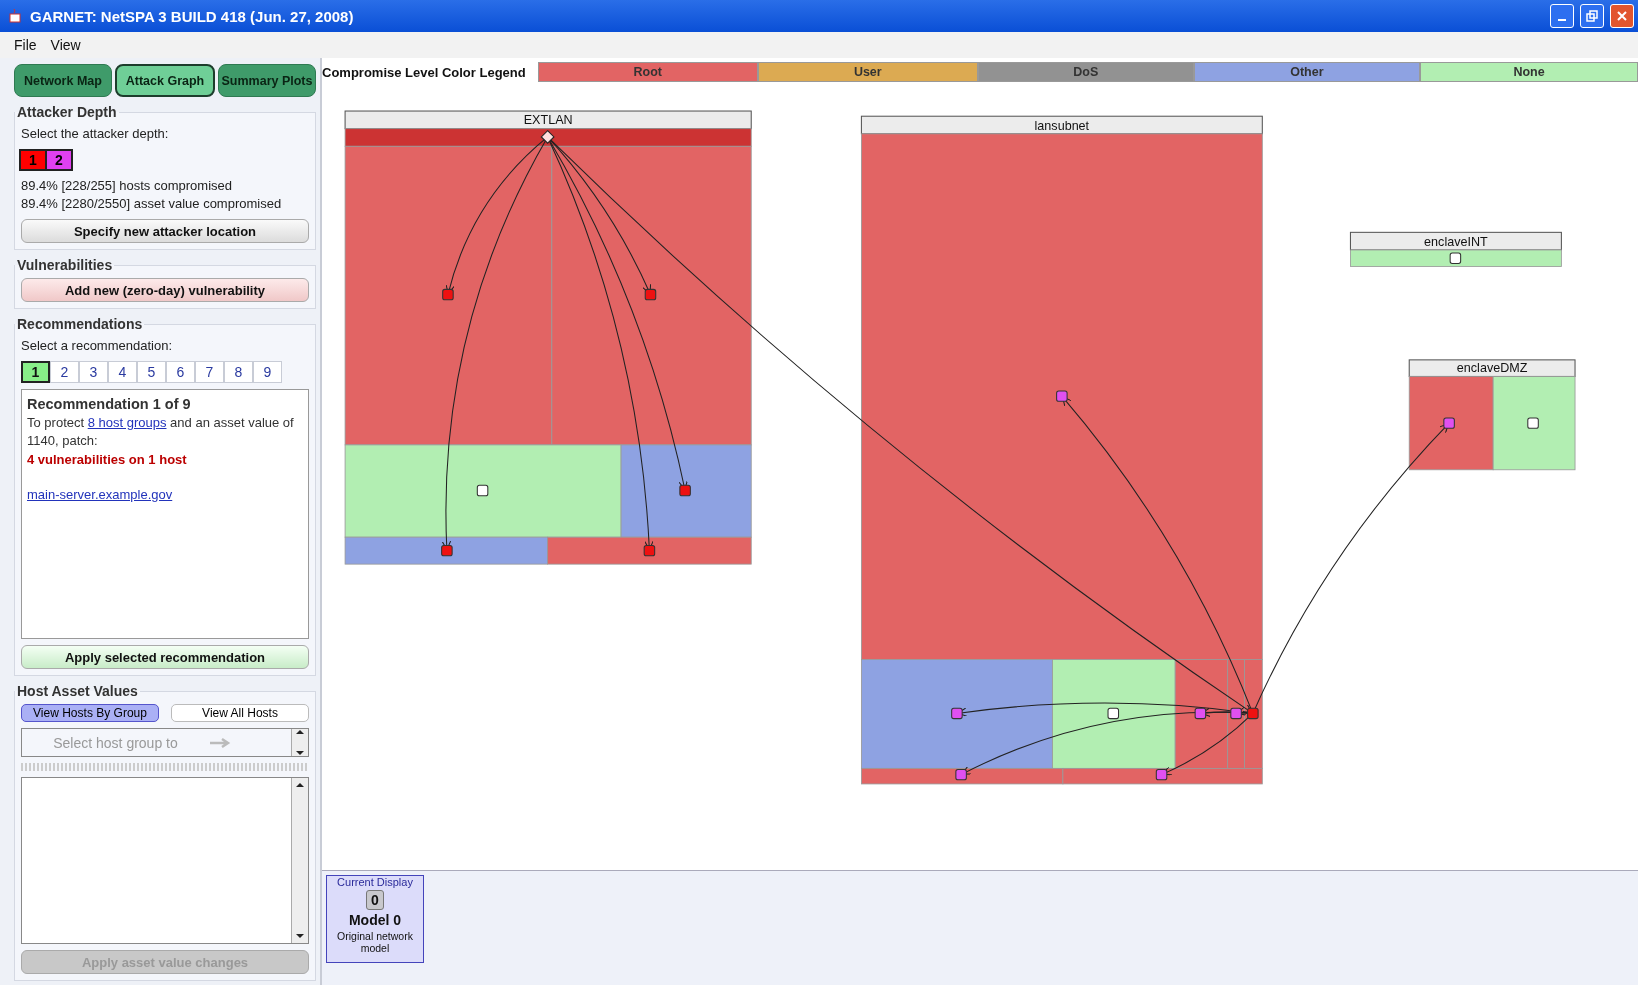 The height and width of the screenshot is (985, 1638). Describe the element at coordinates (109, 404) in the screenshot. I see `recommendation-heading: Recommendation 1 of 9` at that location.